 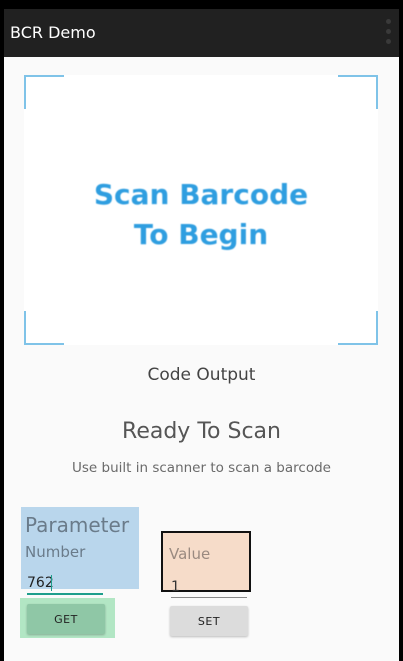 I want to click on code-output-label: Code Output, so click(x=201, y=375).